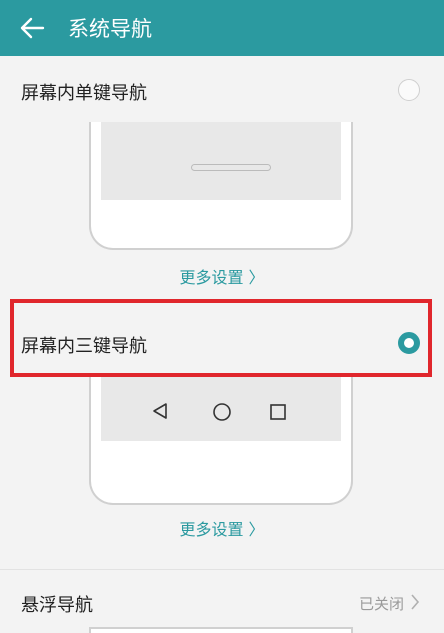  I want to click on nav-pill-icon, so click(231, 167).